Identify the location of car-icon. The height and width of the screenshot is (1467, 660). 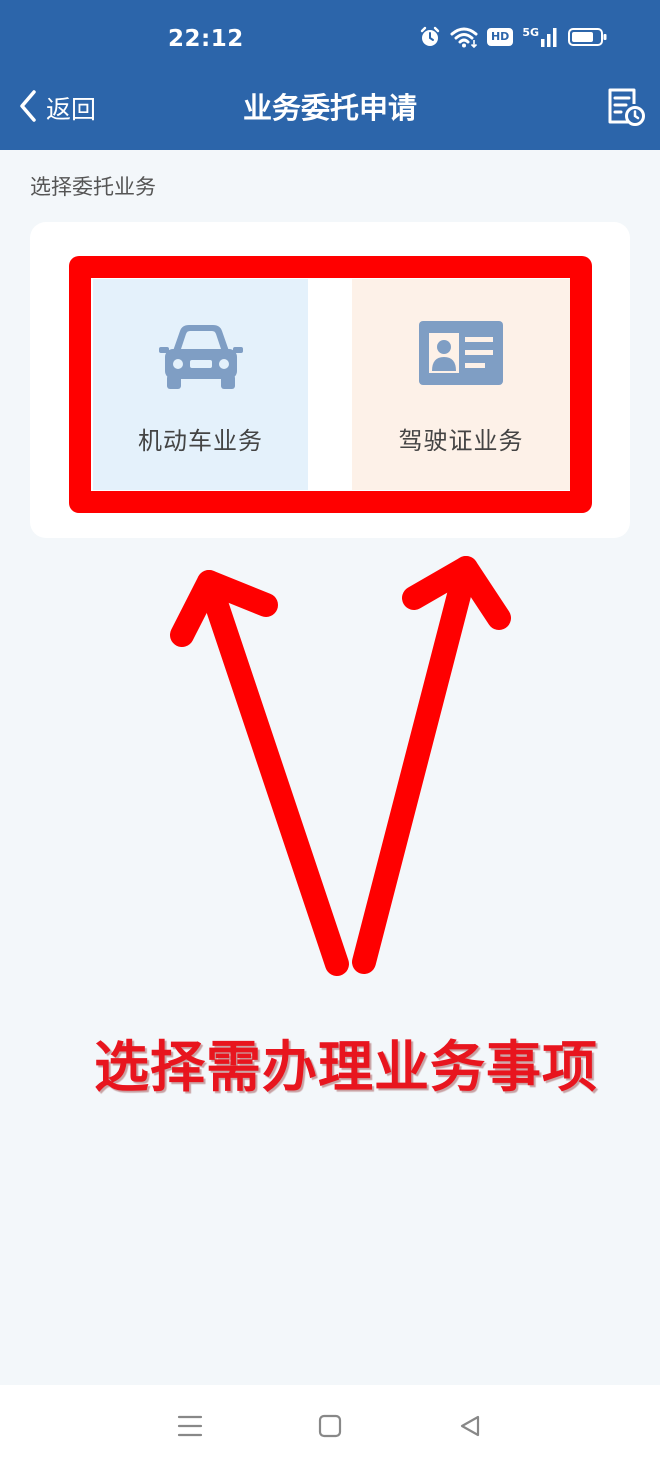
(200, 358).